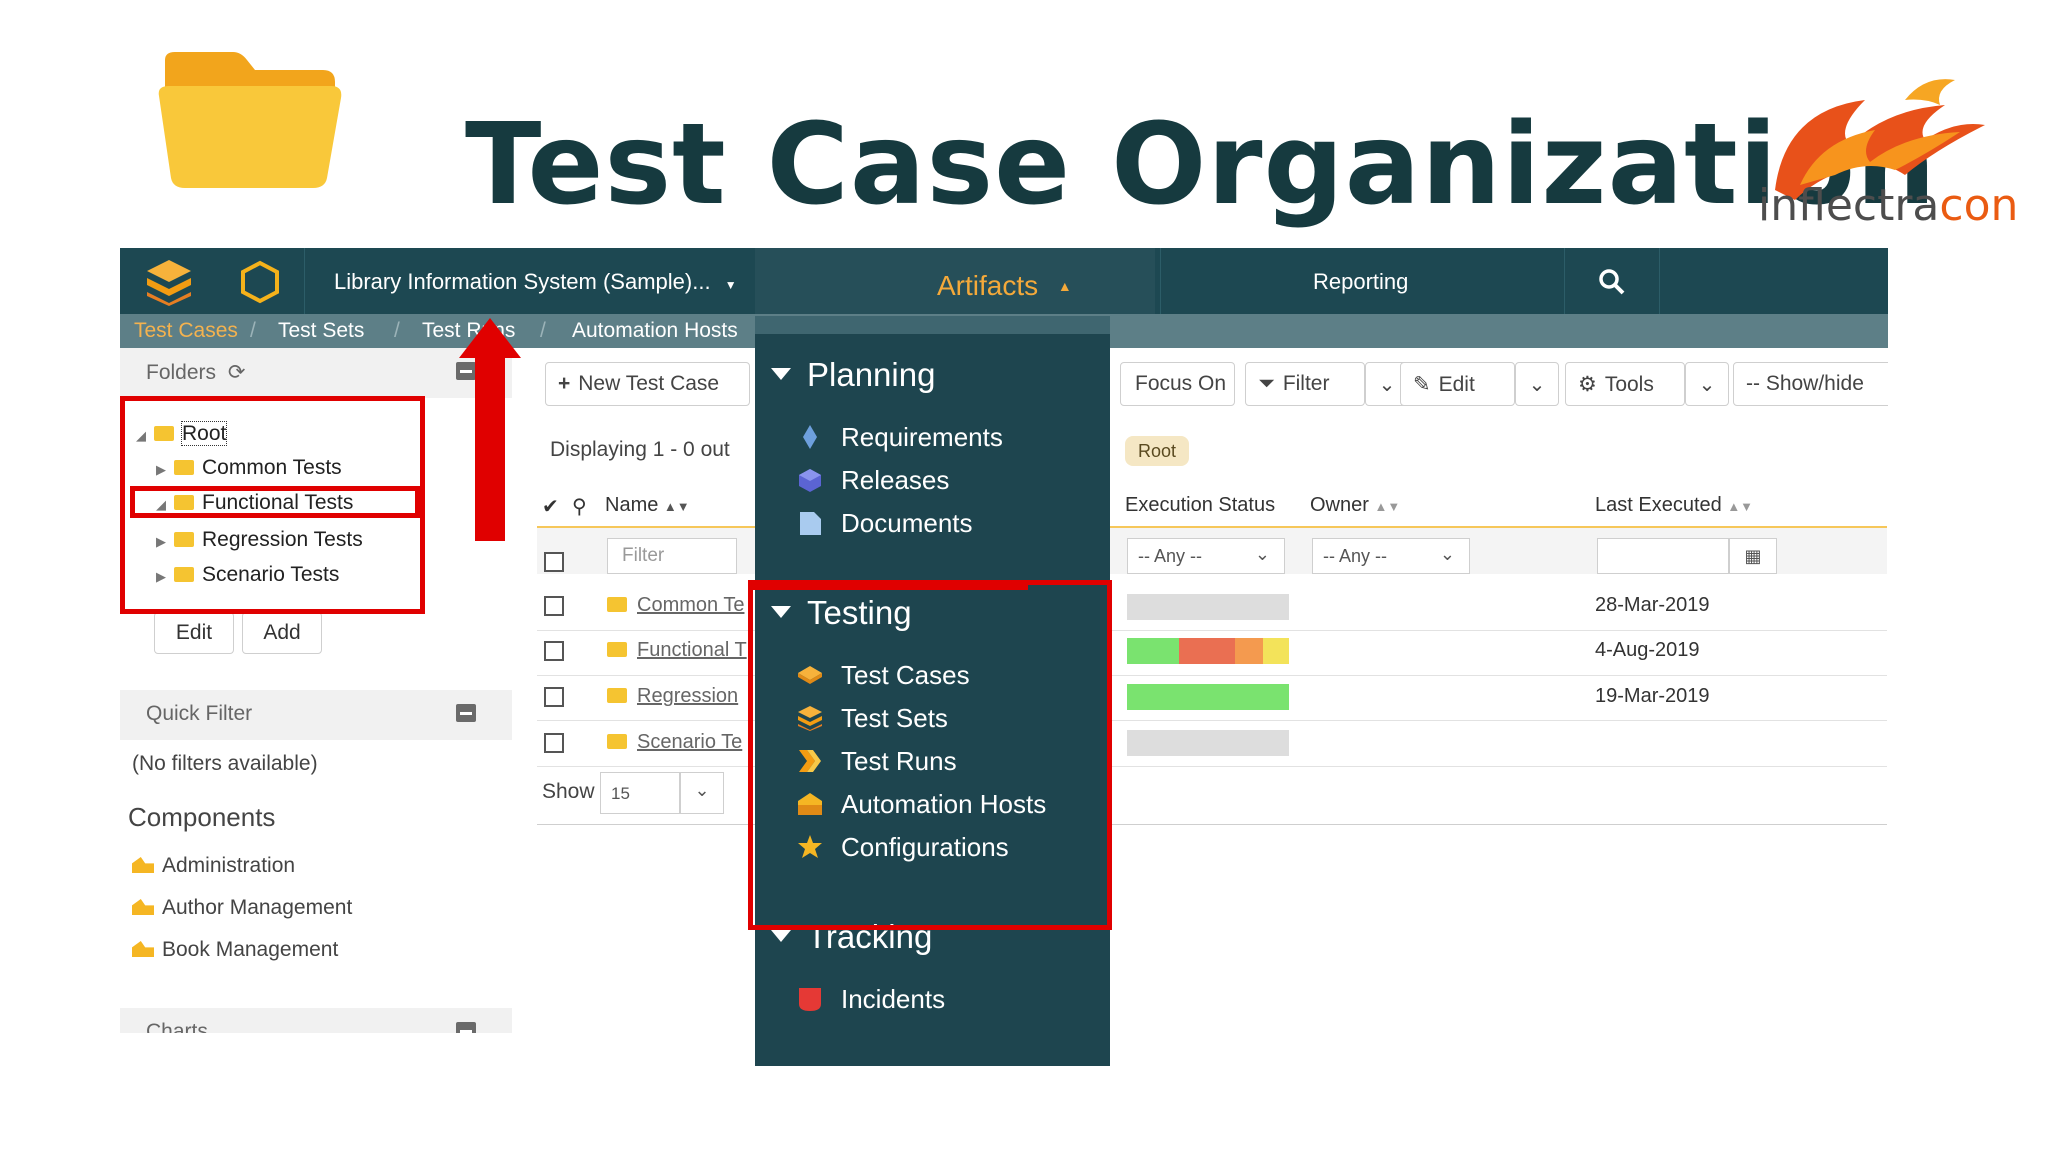 Image resolution: width=2048 pixels, height=1152 pixels. I want to click on menu-item-releases: Releases, so click(873, 480).